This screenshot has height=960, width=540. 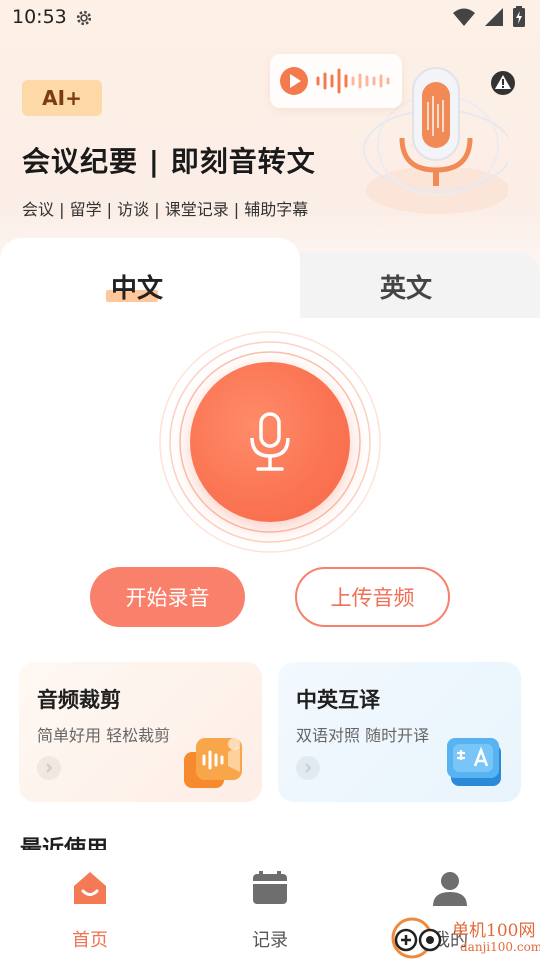 I want to click on record-area, so click(x=270, y=445).